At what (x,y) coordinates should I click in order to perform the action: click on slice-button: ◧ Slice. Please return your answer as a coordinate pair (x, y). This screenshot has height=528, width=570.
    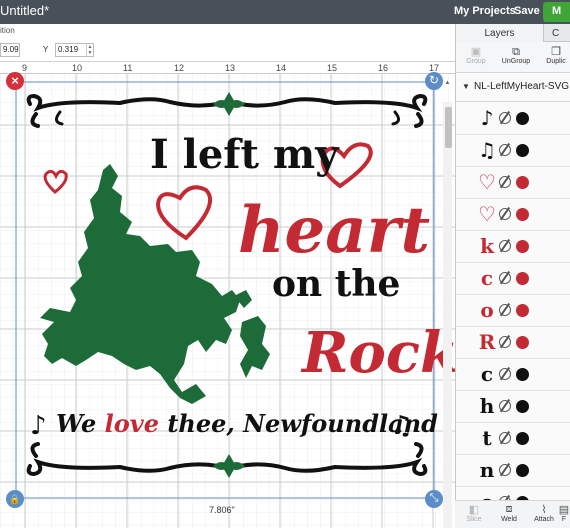
    Looking at the image, I should click on (474, 513).